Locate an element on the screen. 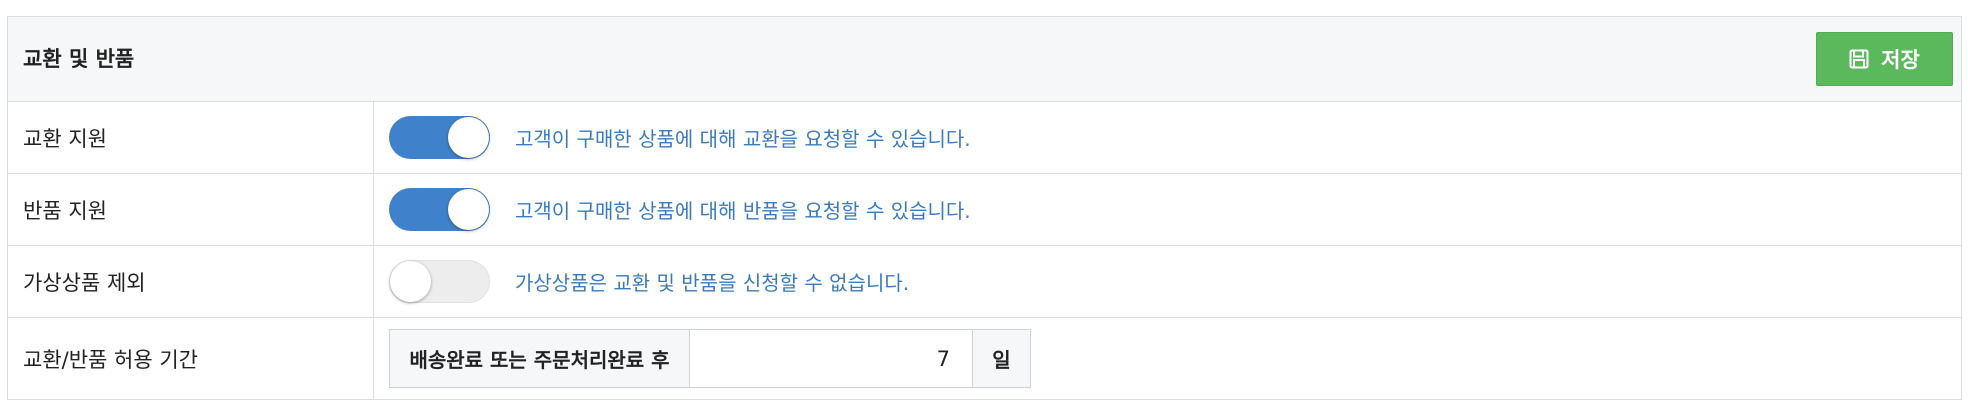 The image size is (1968, 418). exchange-support-value: 고객이 구매한 상품에 대해 교환을 요청할 수 있습니다. is located at coordinates (1167, 137).